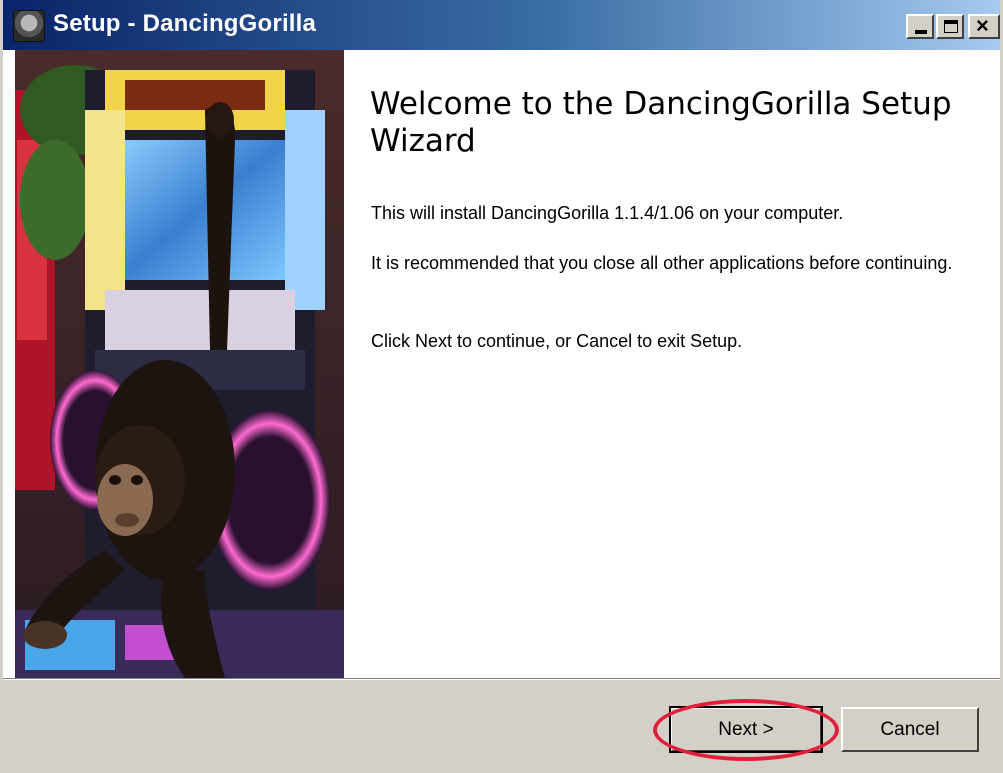 The image size is (1003, 773). What do you see at coordinates (29, 26) in the screenshot?
I see `app-icon` at bounding box center [29, 26].